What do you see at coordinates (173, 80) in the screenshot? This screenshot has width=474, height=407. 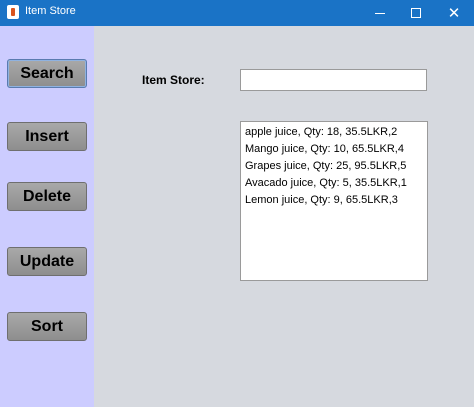 I see `item-store-label: Item Store:` at bounding box center [173, 80].